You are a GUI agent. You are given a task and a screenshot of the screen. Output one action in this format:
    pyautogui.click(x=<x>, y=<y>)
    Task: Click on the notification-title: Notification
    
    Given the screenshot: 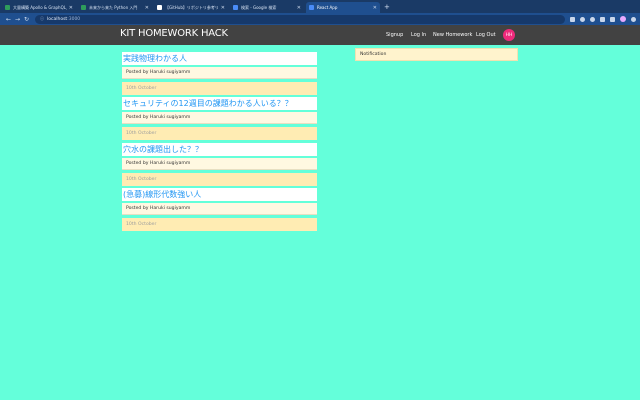 What is the action you would take?
    pyautogui.click(x=373, y=54)
    